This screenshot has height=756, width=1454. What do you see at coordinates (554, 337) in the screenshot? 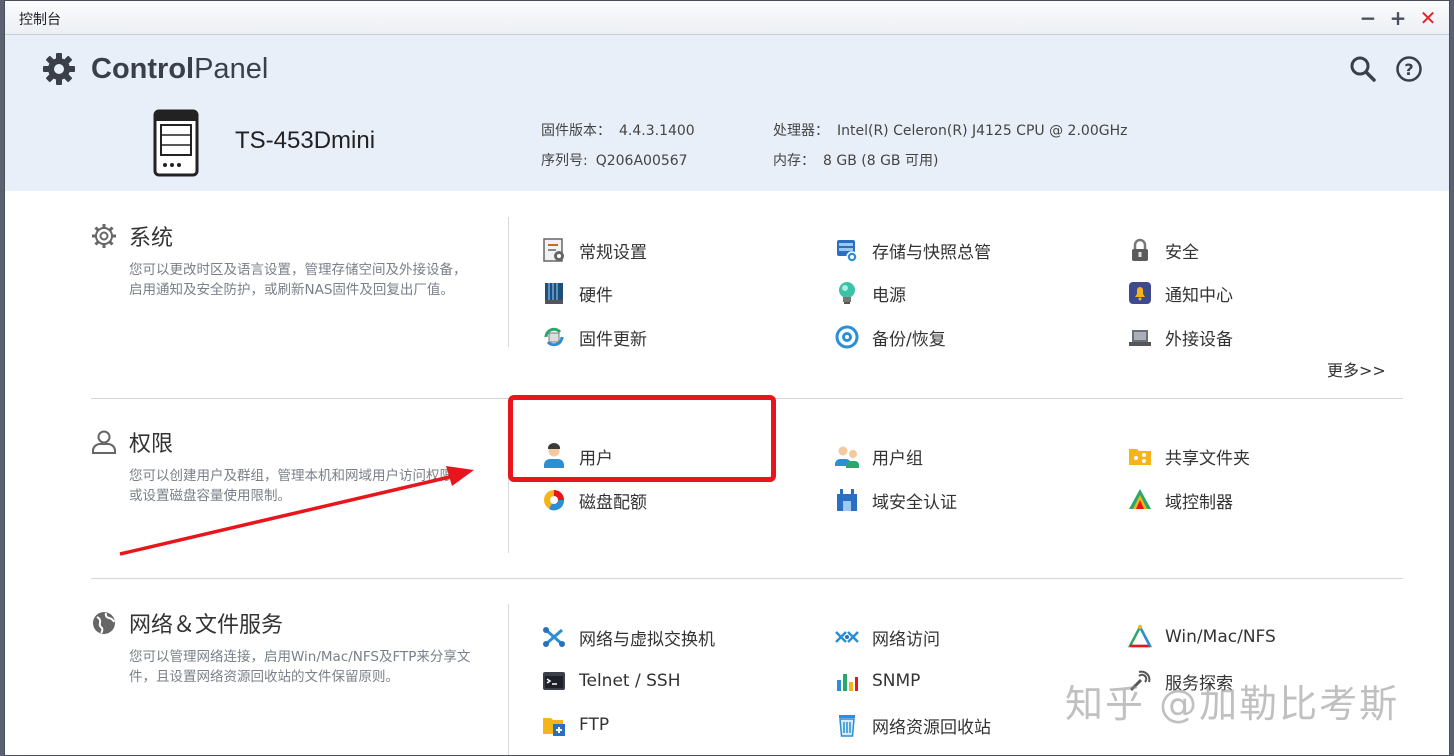
I see `firmware-update-icon` at bounding box center [554, 337].